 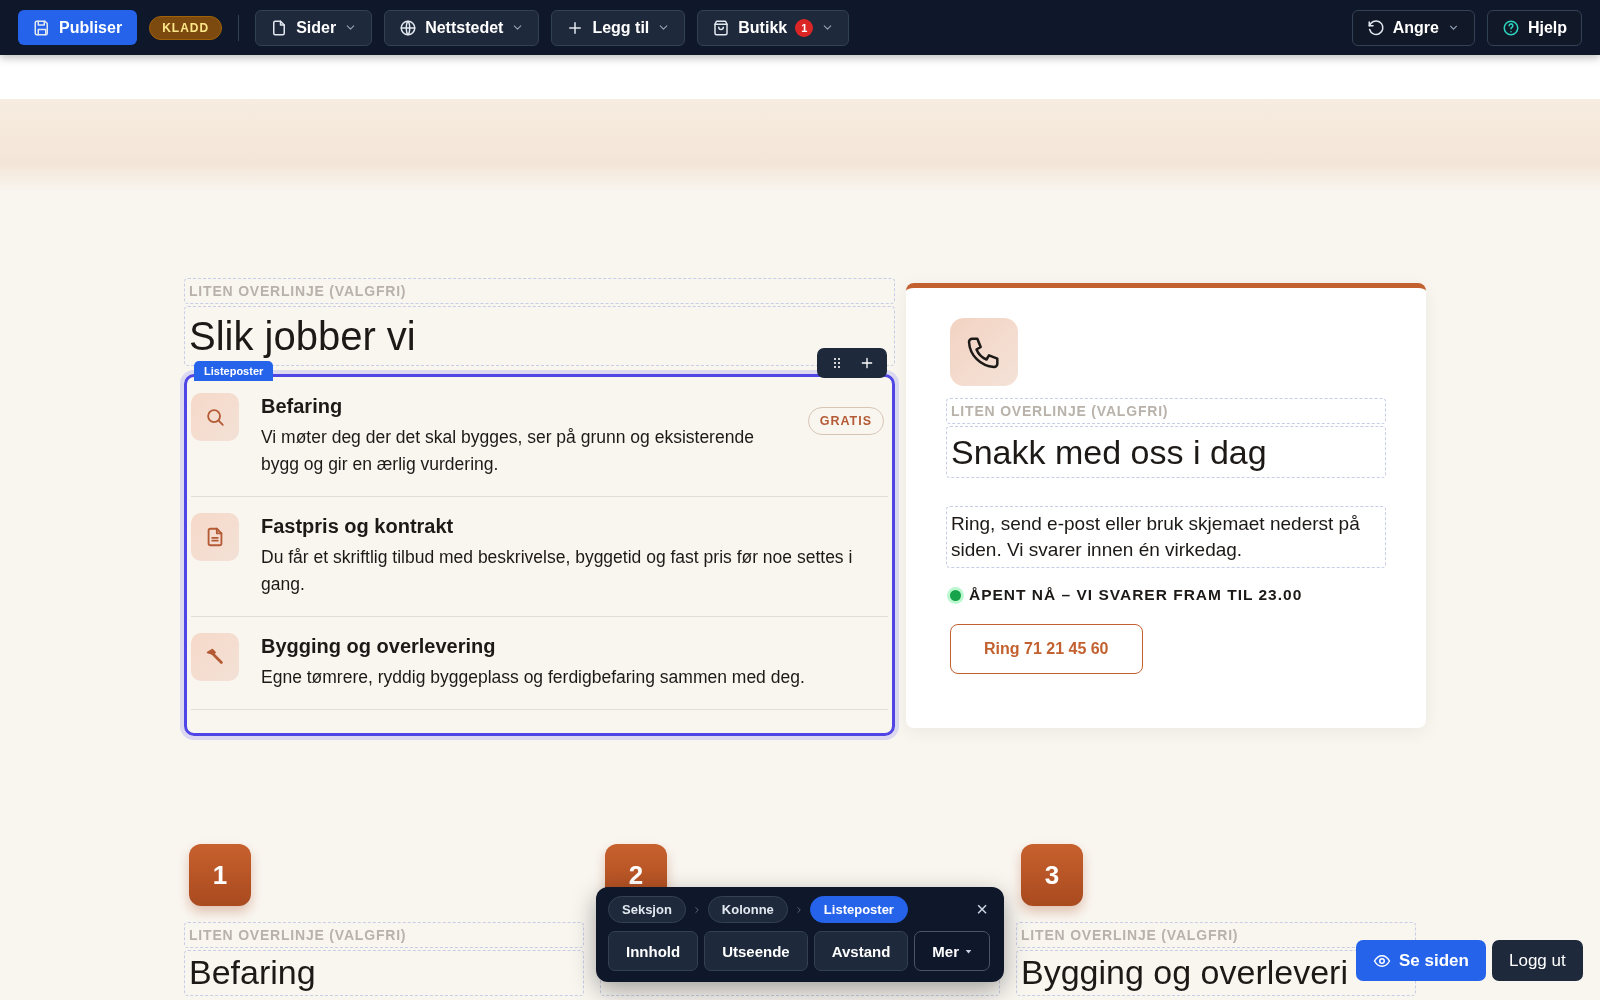 What do you see at coordinates (462, 27) in the screenshot?
I see `menu-button: Nettstedet` at bounding box center [462, 27].